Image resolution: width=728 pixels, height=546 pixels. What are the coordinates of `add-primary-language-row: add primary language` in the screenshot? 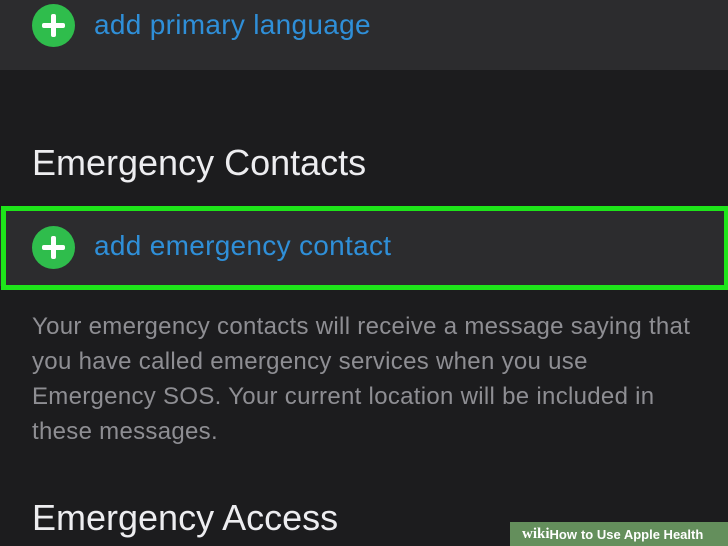 It's located at (364, 35).